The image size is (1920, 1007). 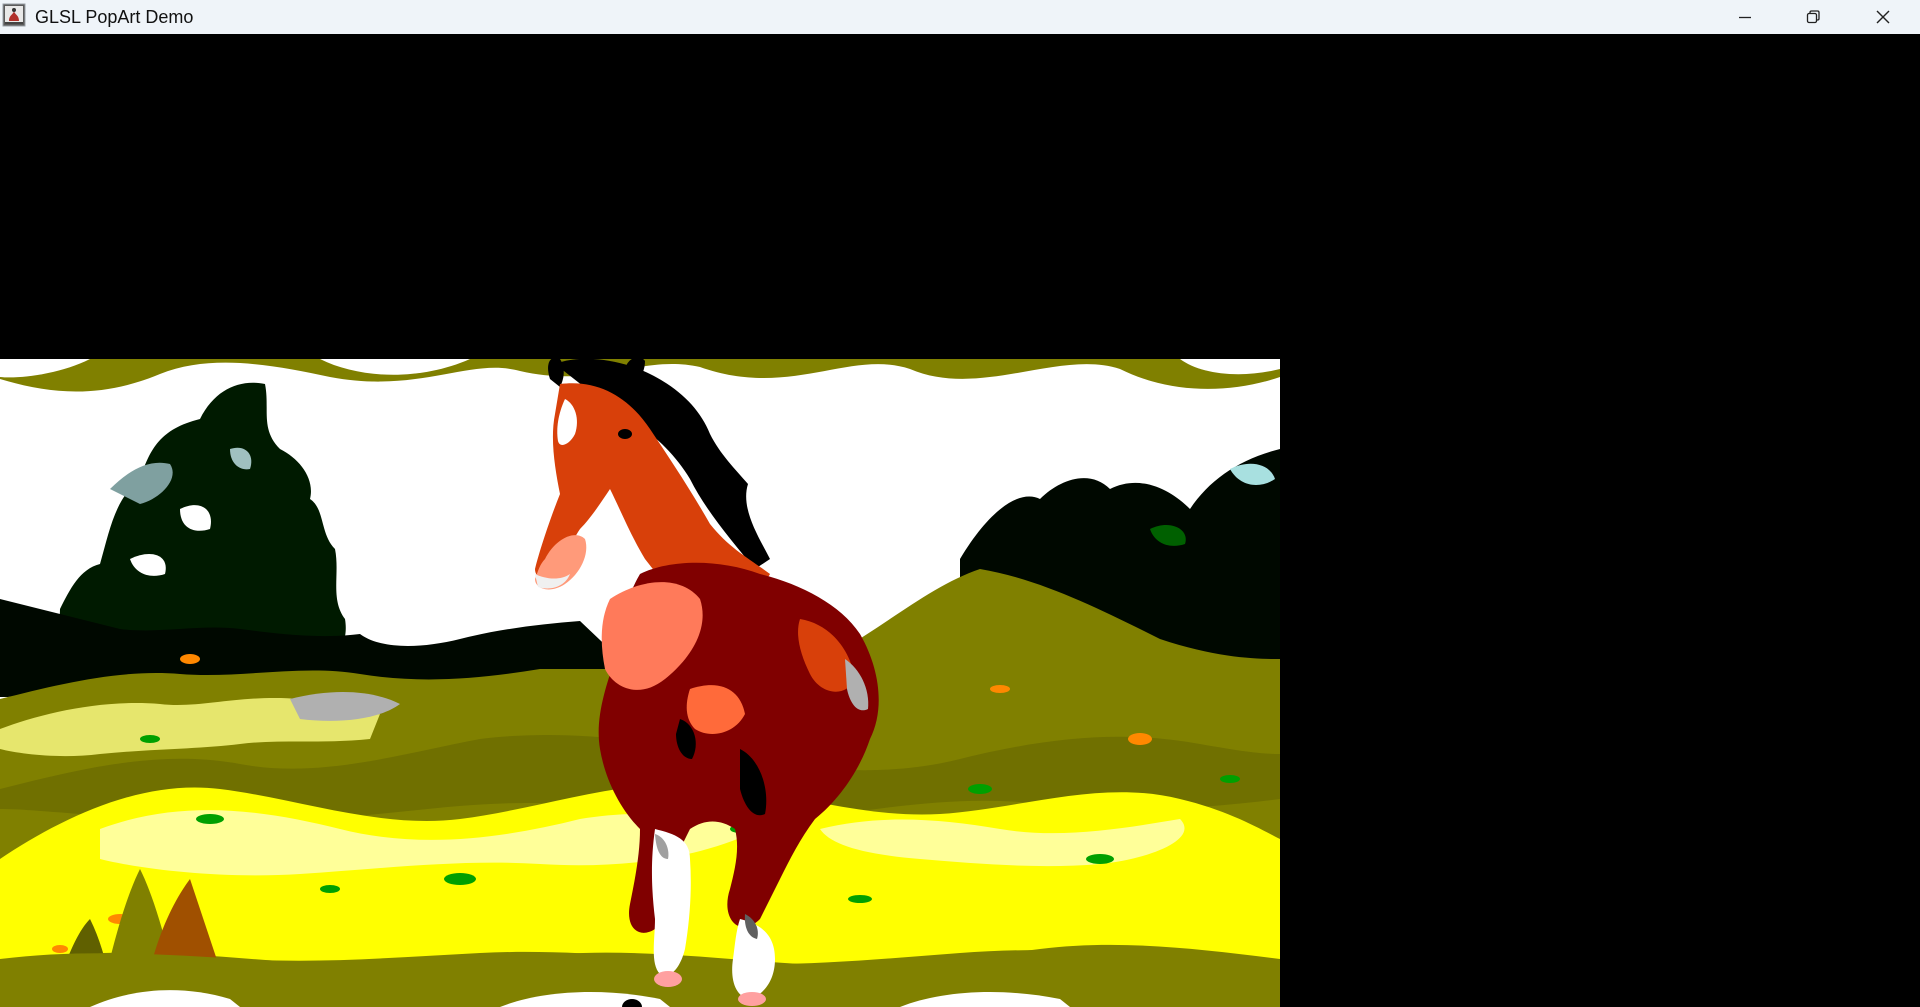 What do you see at coordinates (114, 17) in the screenshot?
I see `window-title: GLSL PopArt Demo` at bounding box center [114, 17].